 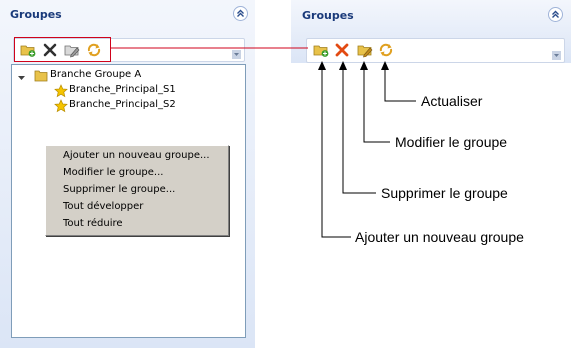 What do you see at coordinates (62, 49) in the screenshot?
I see `highlight-box` at bounding box center [62, 49].